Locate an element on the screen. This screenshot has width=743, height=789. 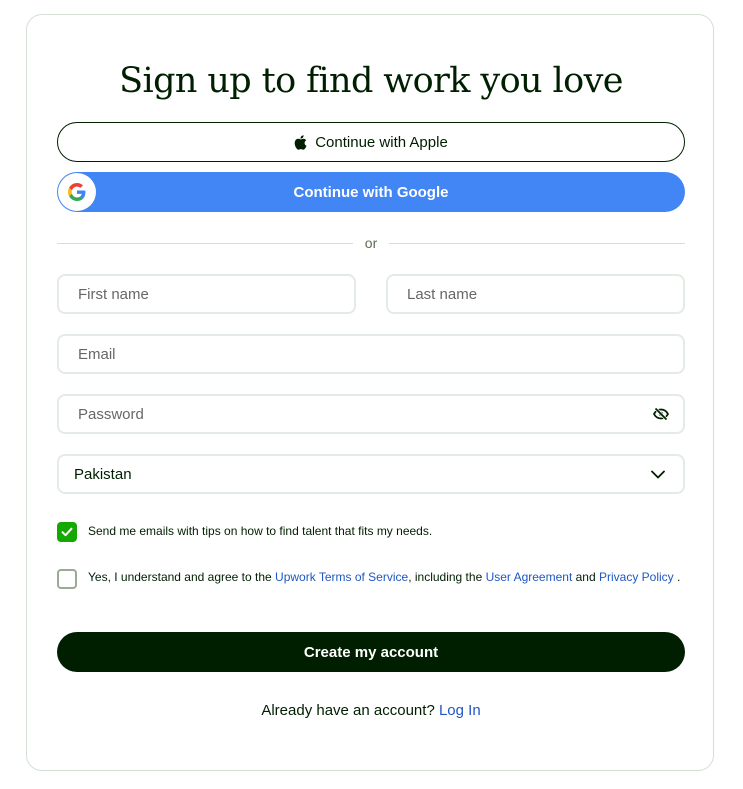
continue-with-apple-button: Continue with Apple is located at coordinates (371, 142).